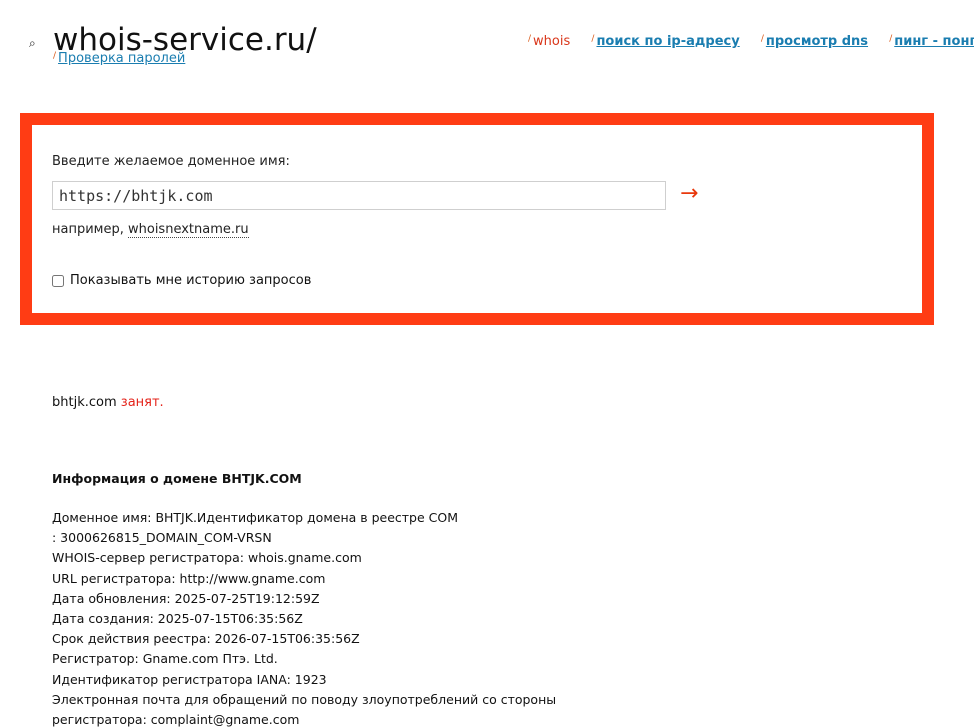 This screenshot has height=727, width=974. I want to click on history-toggle: Показывать мне историю запросов, so click(181, 280).